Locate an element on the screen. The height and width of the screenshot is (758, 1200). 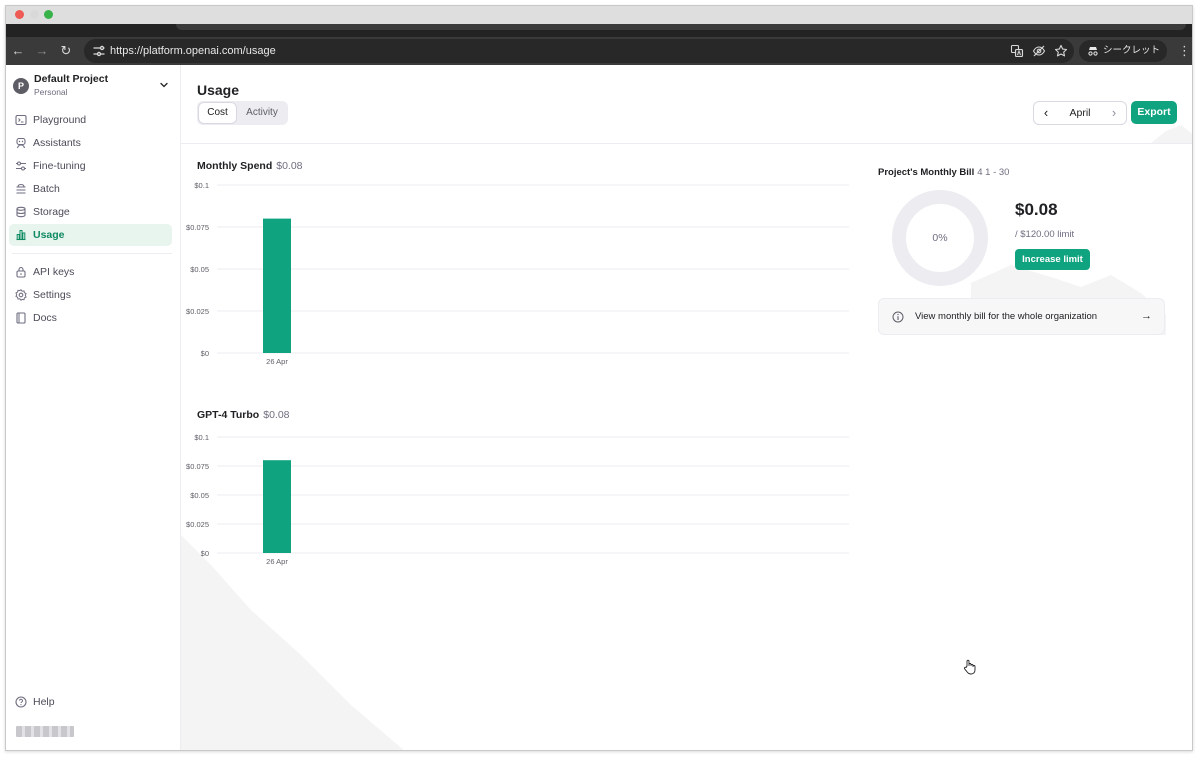
gear-icon is located at coordinates (21, 295).